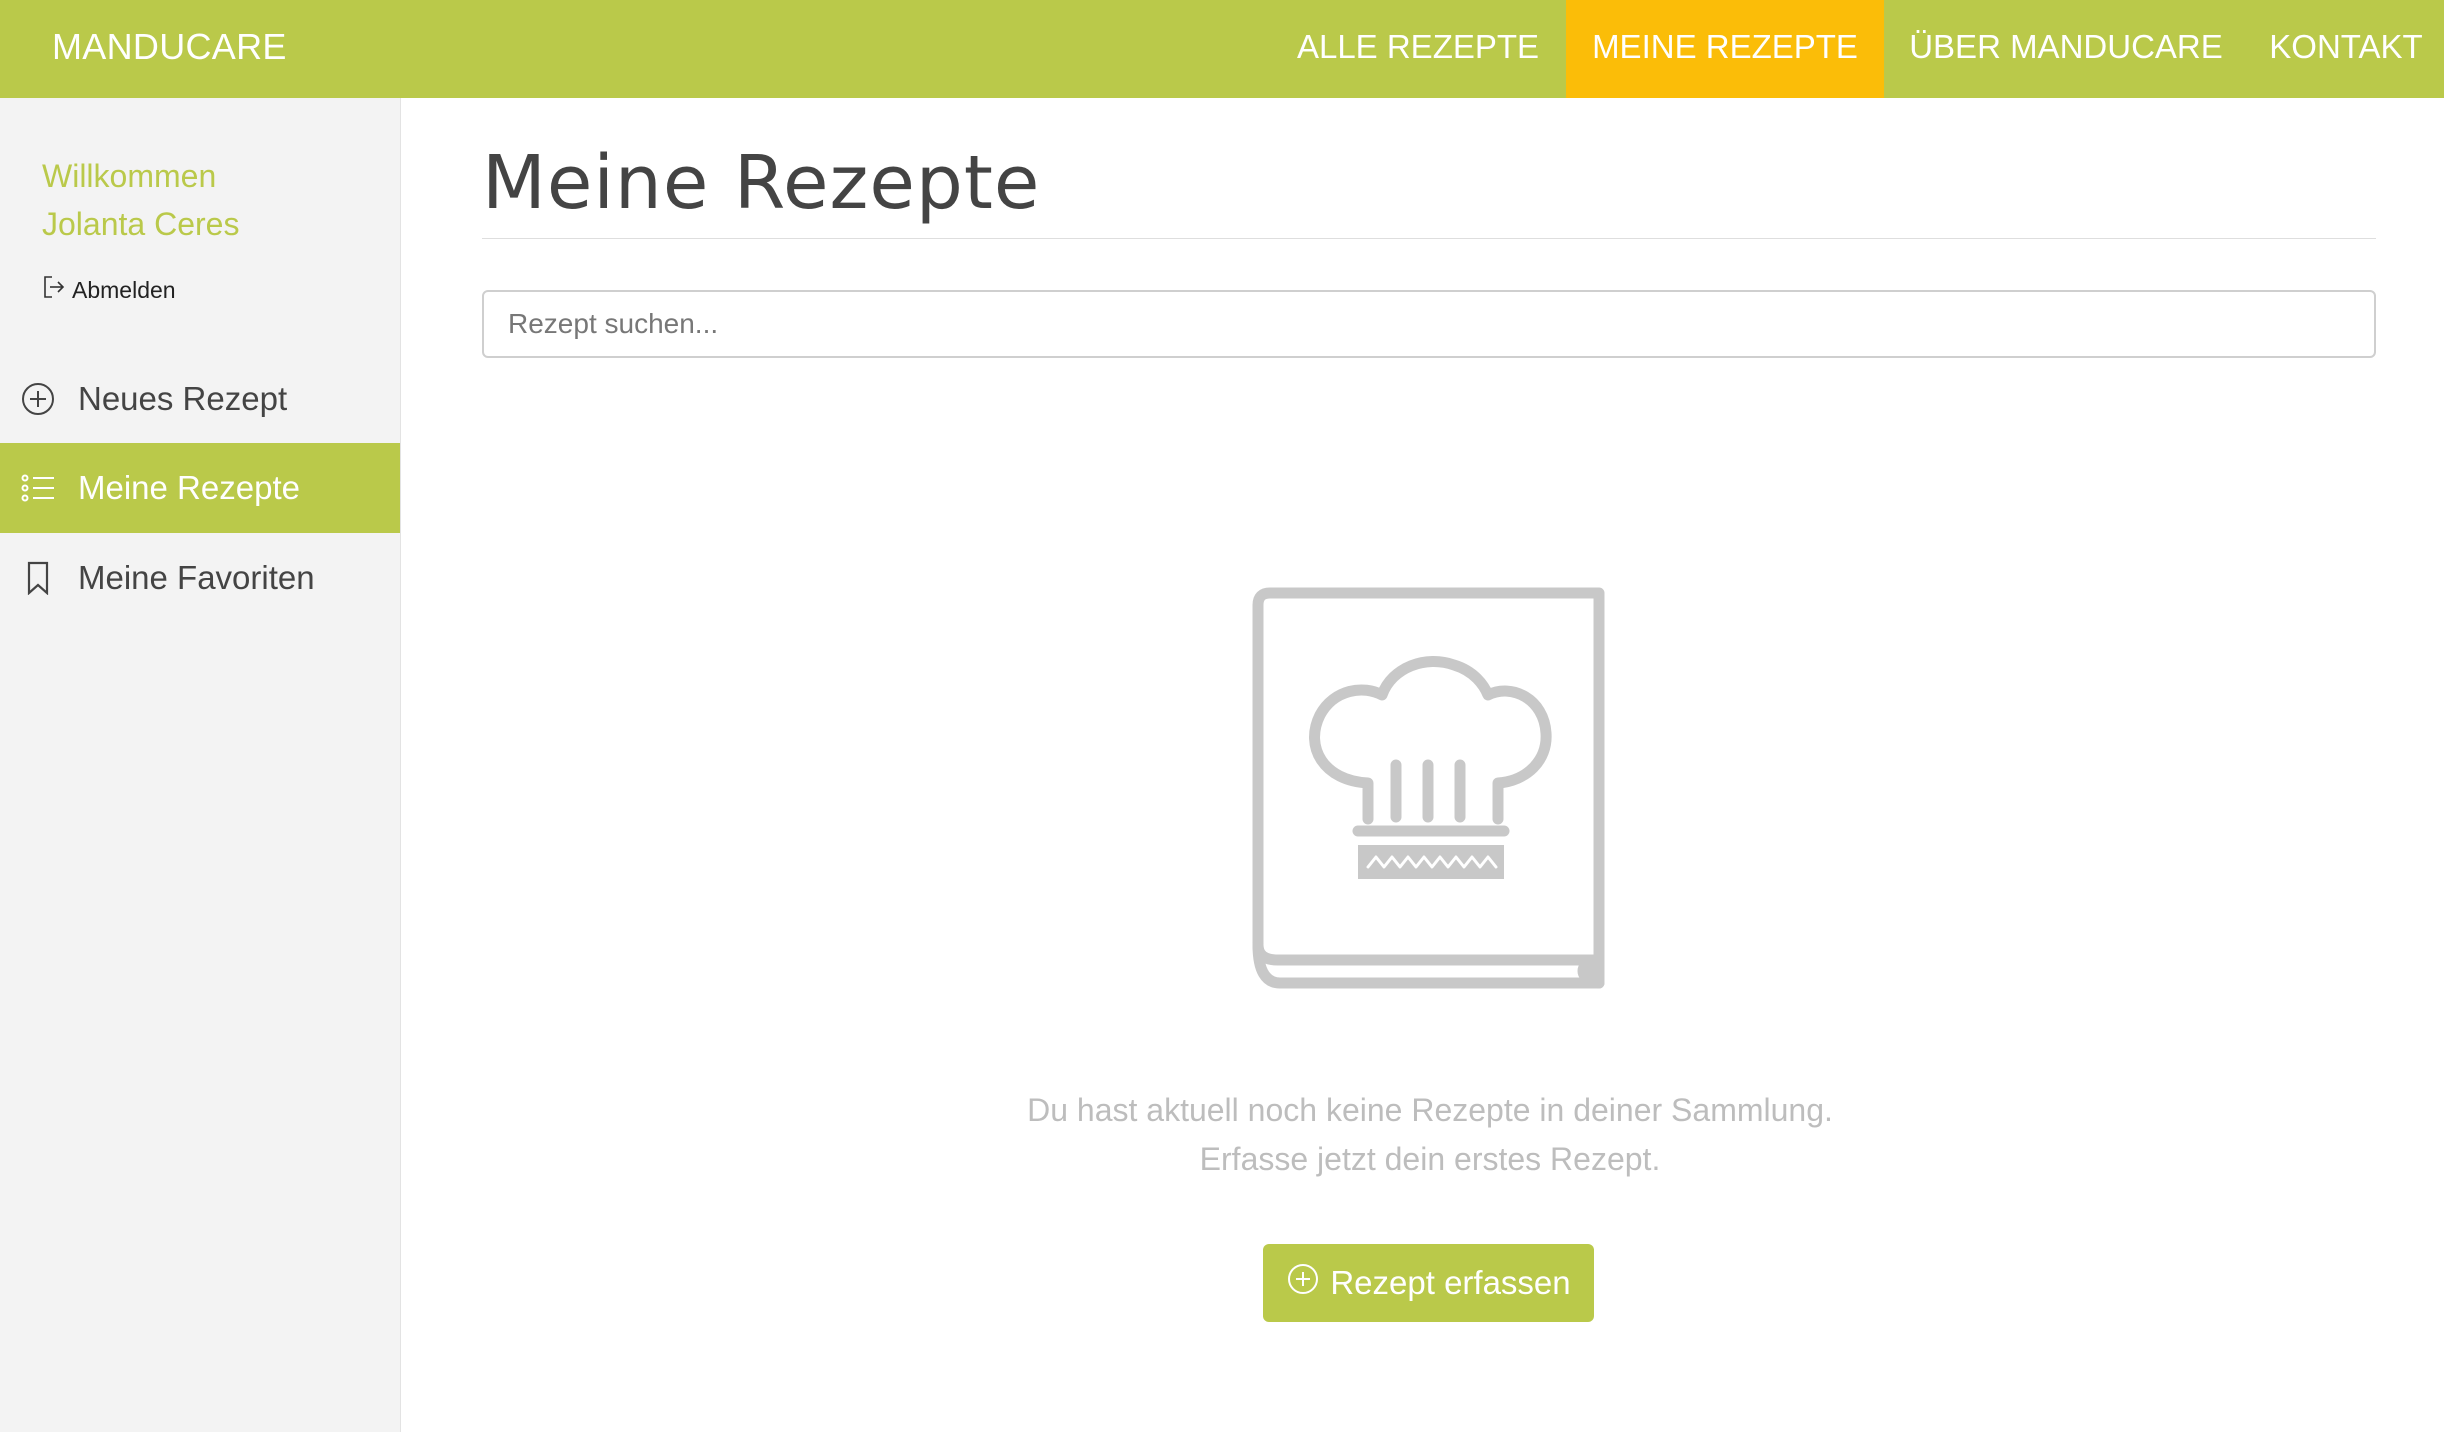  I want to click on nav-alle-rezepte: ALLE REZEPTE, so click(1418, 49).